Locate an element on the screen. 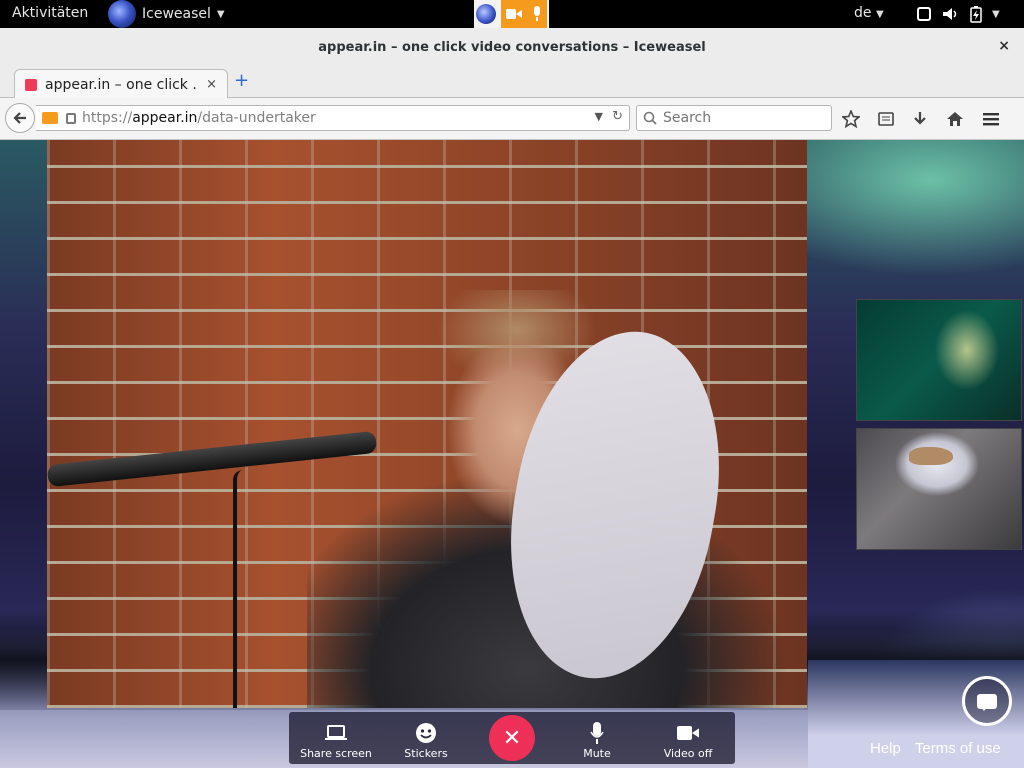 This screenshot has height=768, width=1024. tab-appear-in: appear.in – one click ... × is located at coordinates (121, 84).